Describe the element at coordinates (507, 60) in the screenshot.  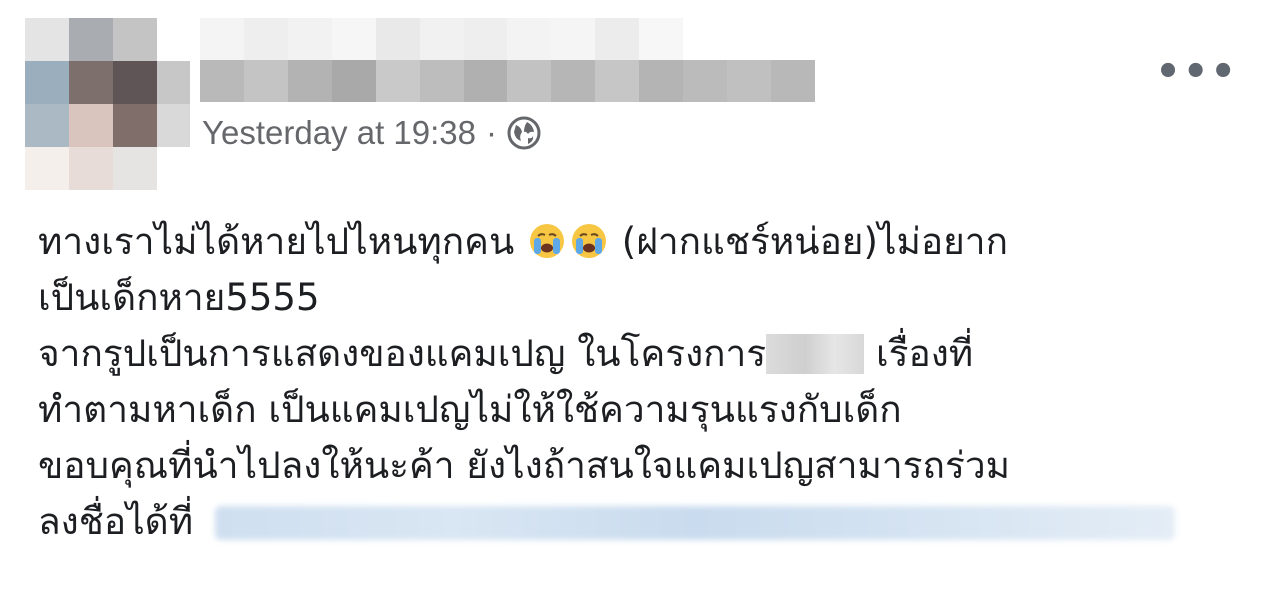
I see `author-name-redacted` at that location.